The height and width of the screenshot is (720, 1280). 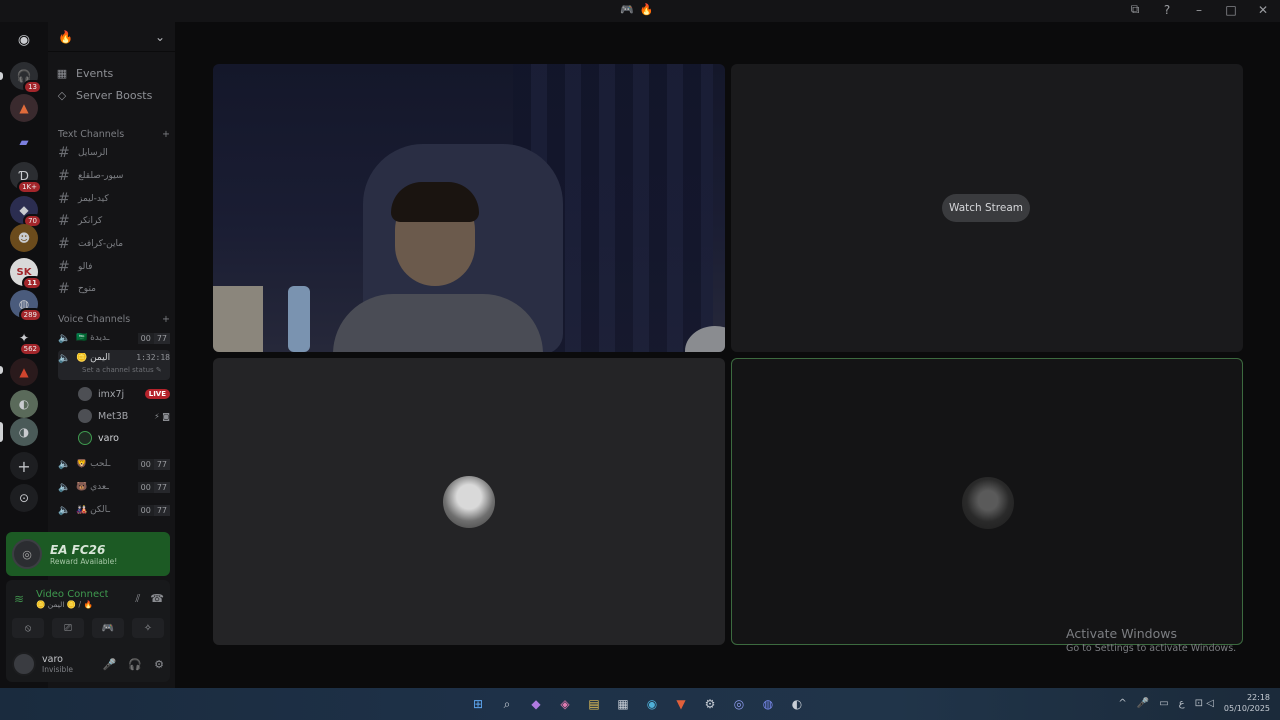 I want to click on folder-icon: ▰, so click(x=24, y=142).